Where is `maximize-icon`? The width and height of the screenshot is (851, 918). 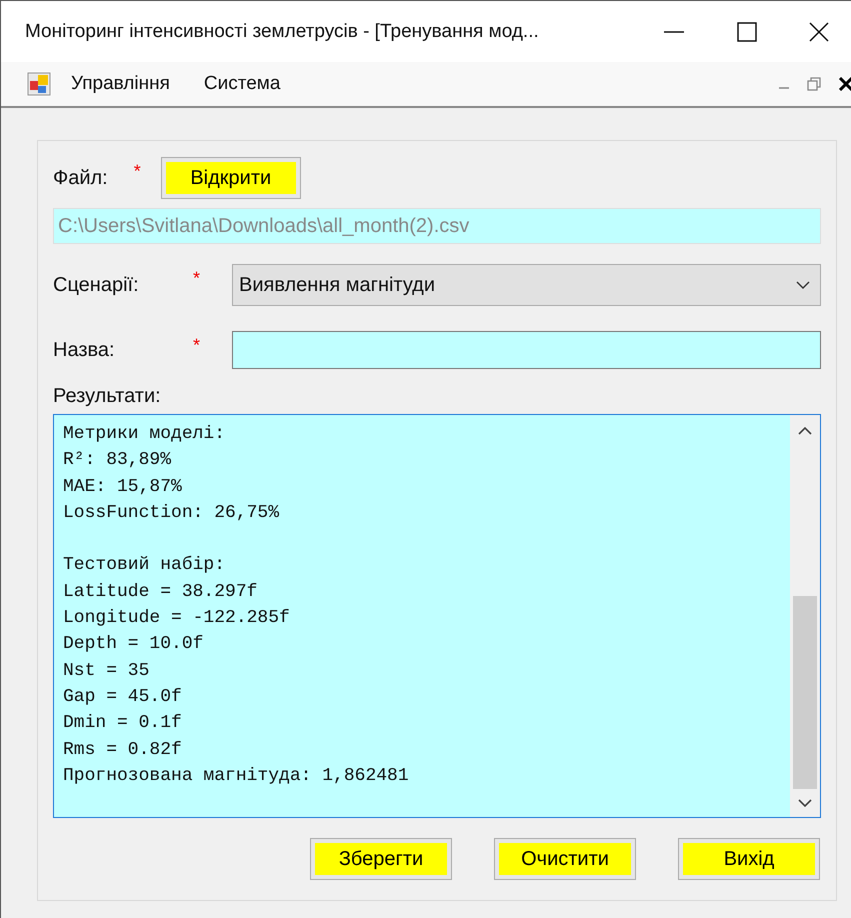
maximize-icon is located at coordinates (747, 32).